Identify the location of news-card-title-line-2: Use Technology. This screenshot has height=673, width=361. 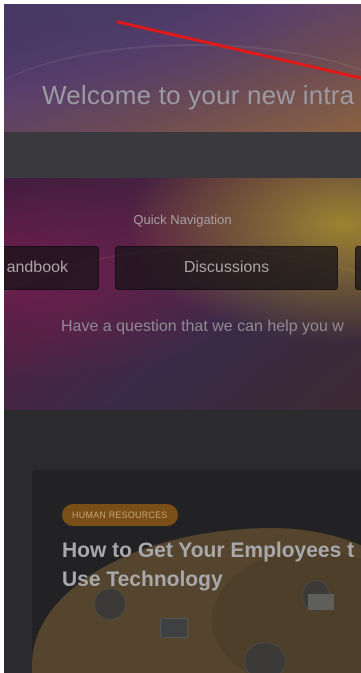
(142, 579).